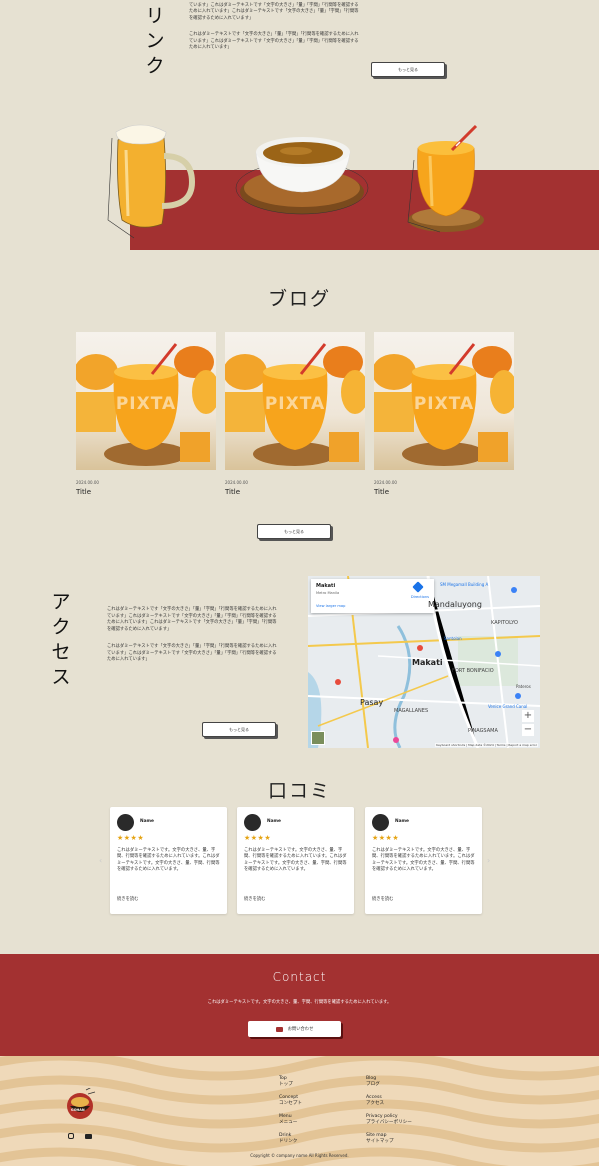 The height and width of the screenshot is (1166, 599). I want to click on footer-link-top: Top トップ, so click(290, 1082).